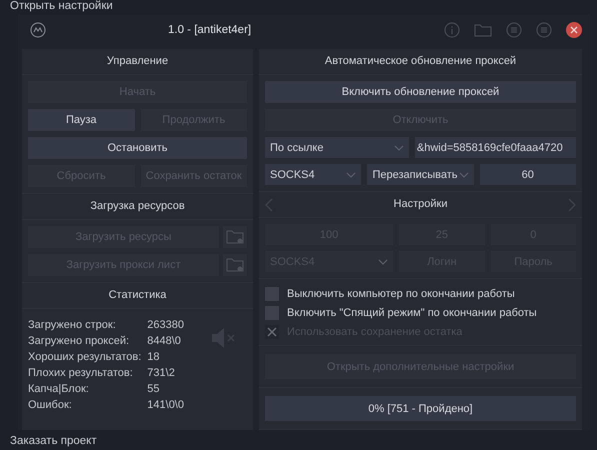 This screenshot has height=450, width=597. Describe the element at coordinates (137, 148) in the screenshot. I see `button: Остановить` at that location.